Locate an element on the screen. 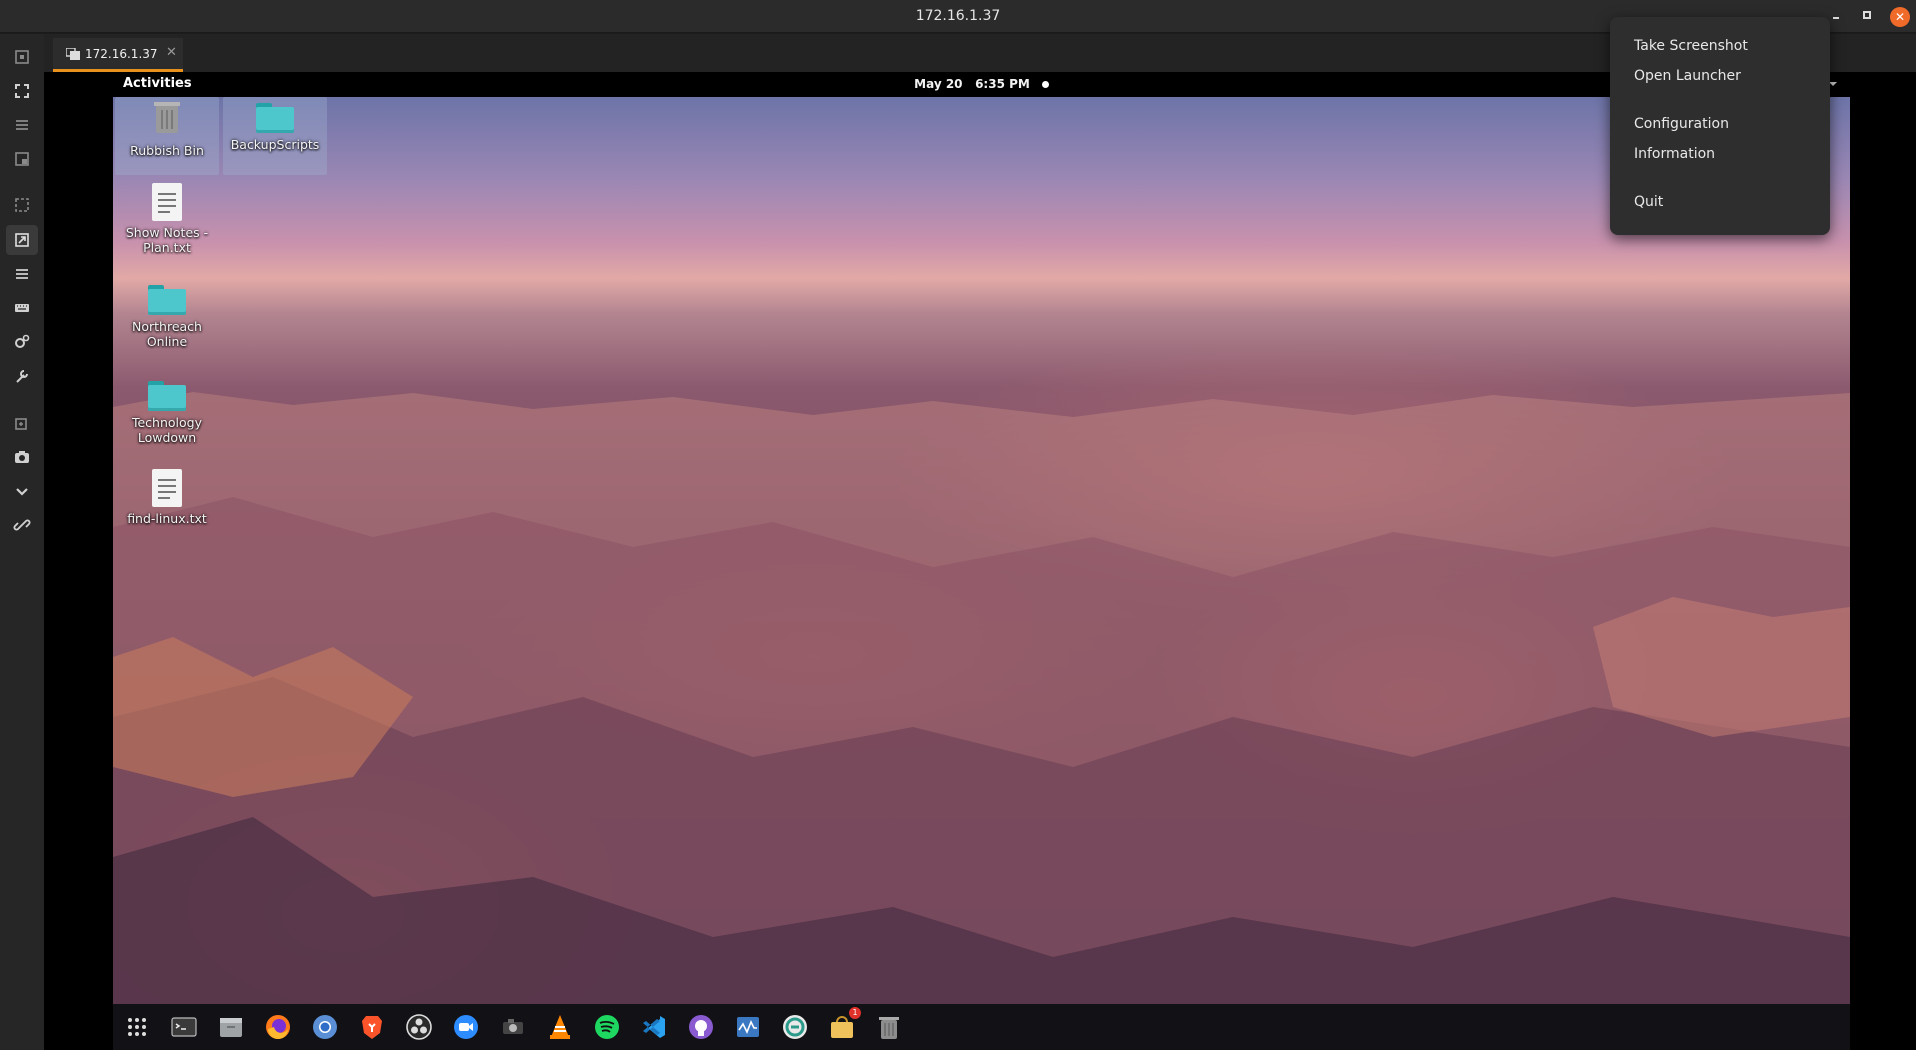 The height and width of the screenshot is (1050, 1916). window-icon is located at coordinates (22, 159).